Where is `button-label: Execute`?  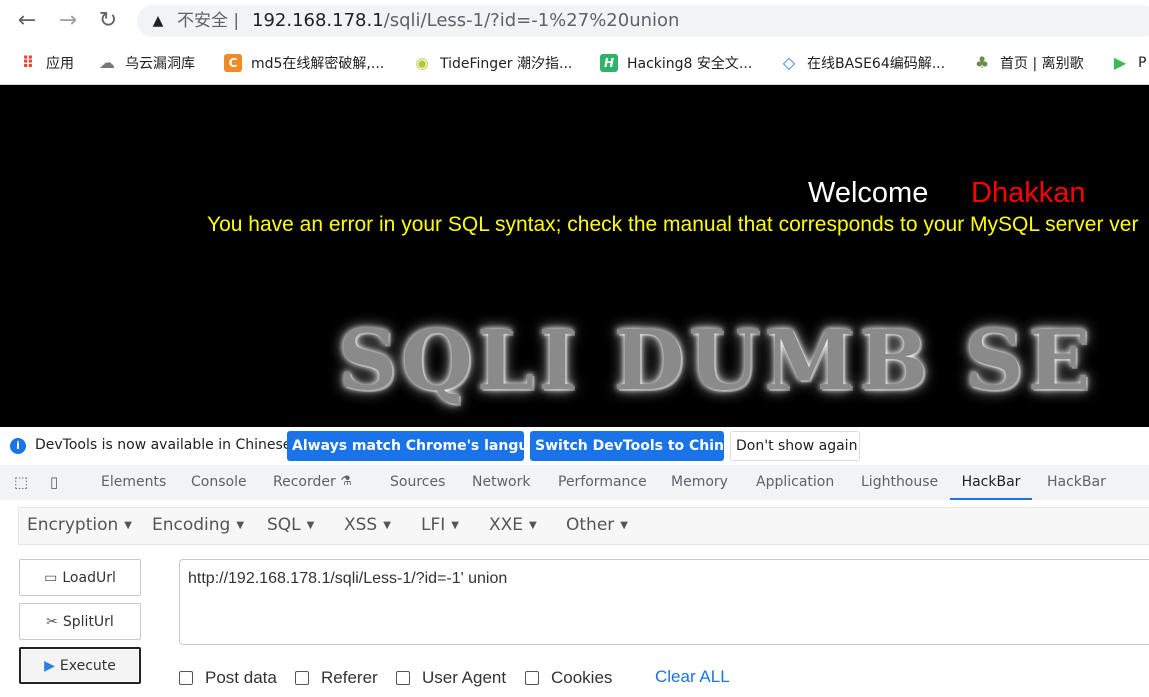 button-label: Execute is located at coordinates (87, 665).